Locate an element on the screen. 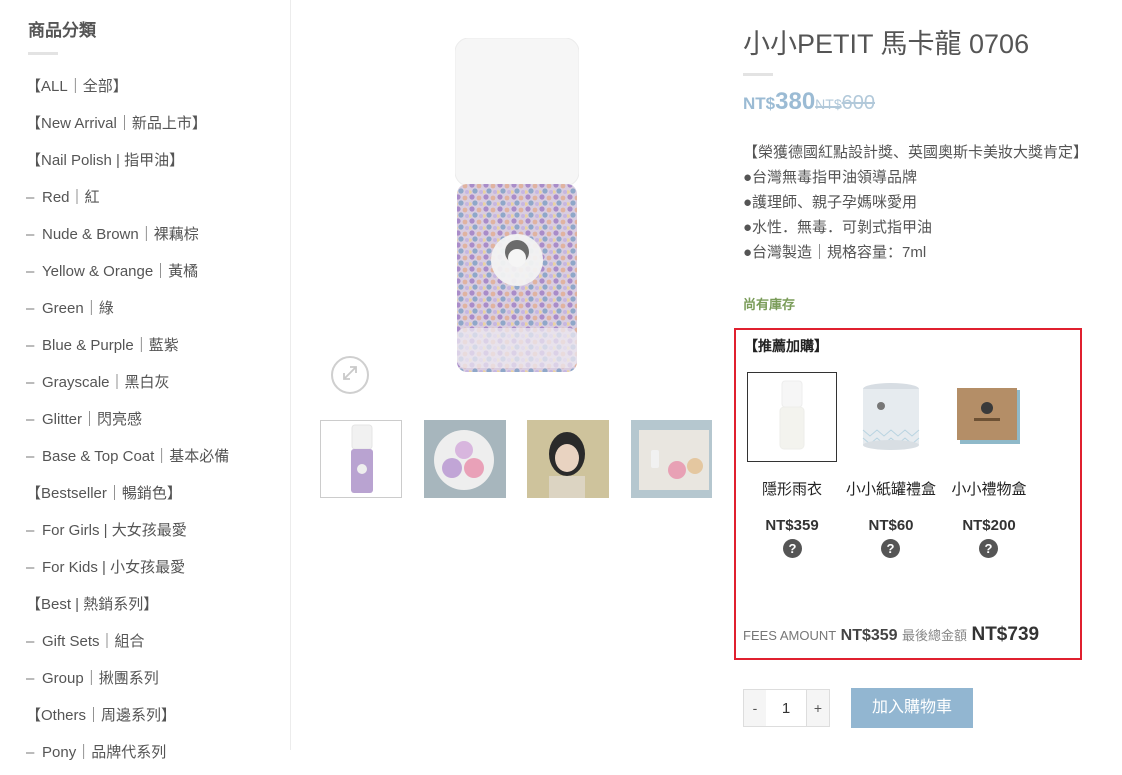  description-line: ●護理師、親子孕媽咪愛用 is located at coordinates (830, 202).